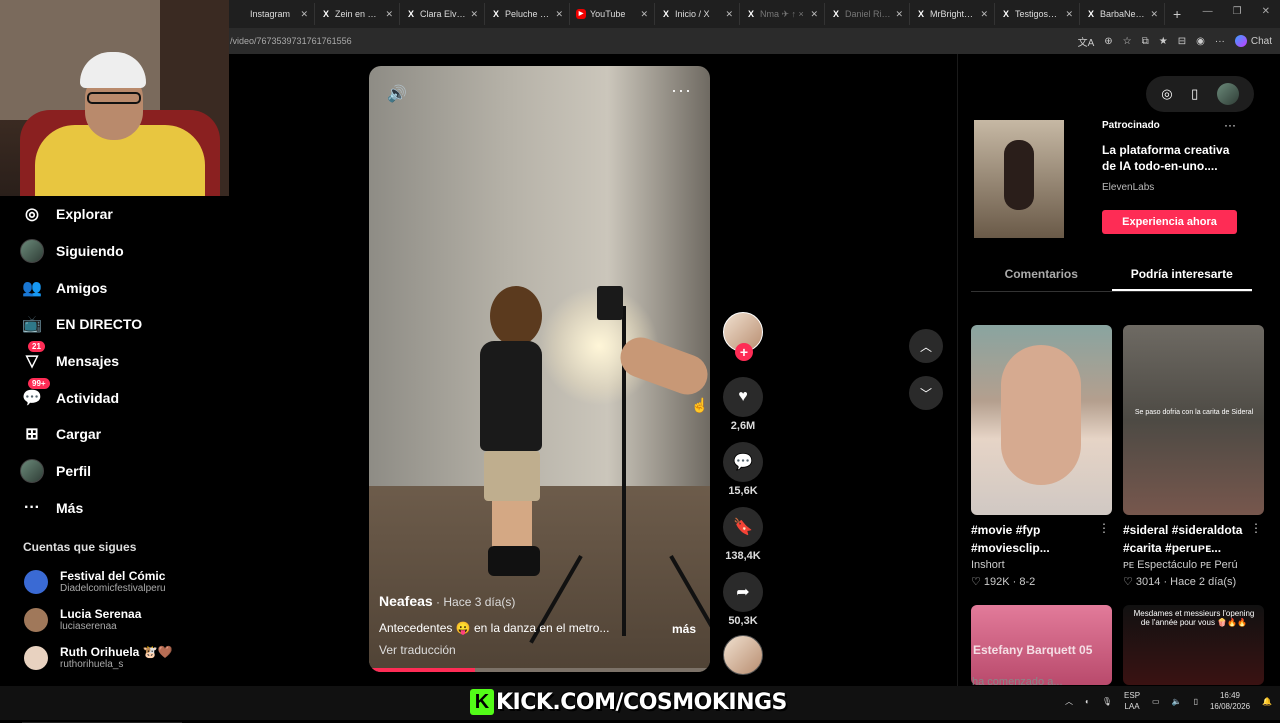 The height and width of the screenshot is (723, 1280). What do you see at coordinates (867, 14) in the screenshot?
I see `browser-tab: X Daniel Rivera✕` at bounding box center [867, 14].